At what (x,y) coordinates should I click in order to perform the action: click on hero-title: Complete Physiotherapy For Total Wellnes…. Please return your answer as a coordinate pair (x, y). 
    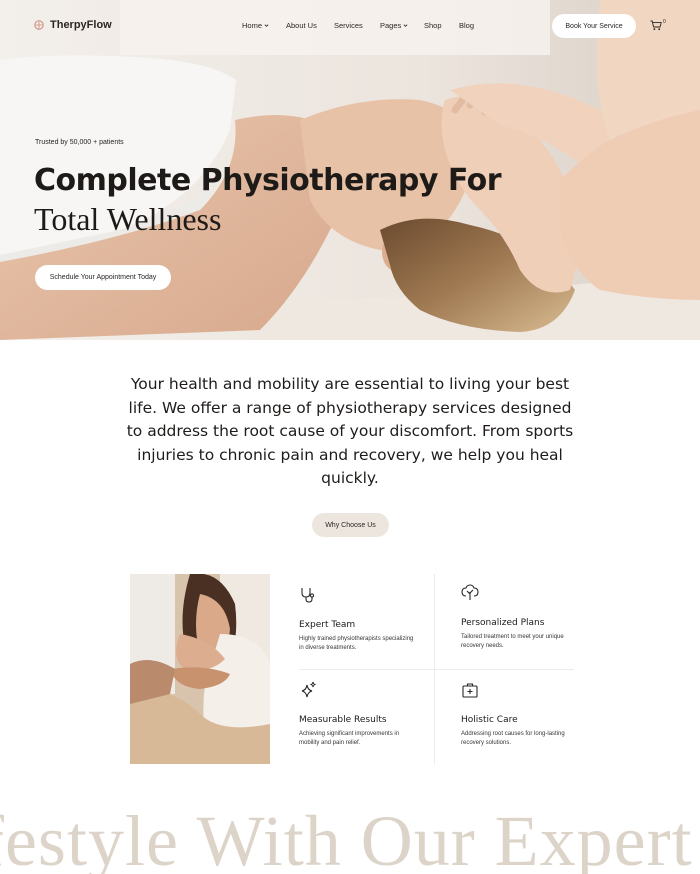
    Looking at the image, I should click on (268, 200).